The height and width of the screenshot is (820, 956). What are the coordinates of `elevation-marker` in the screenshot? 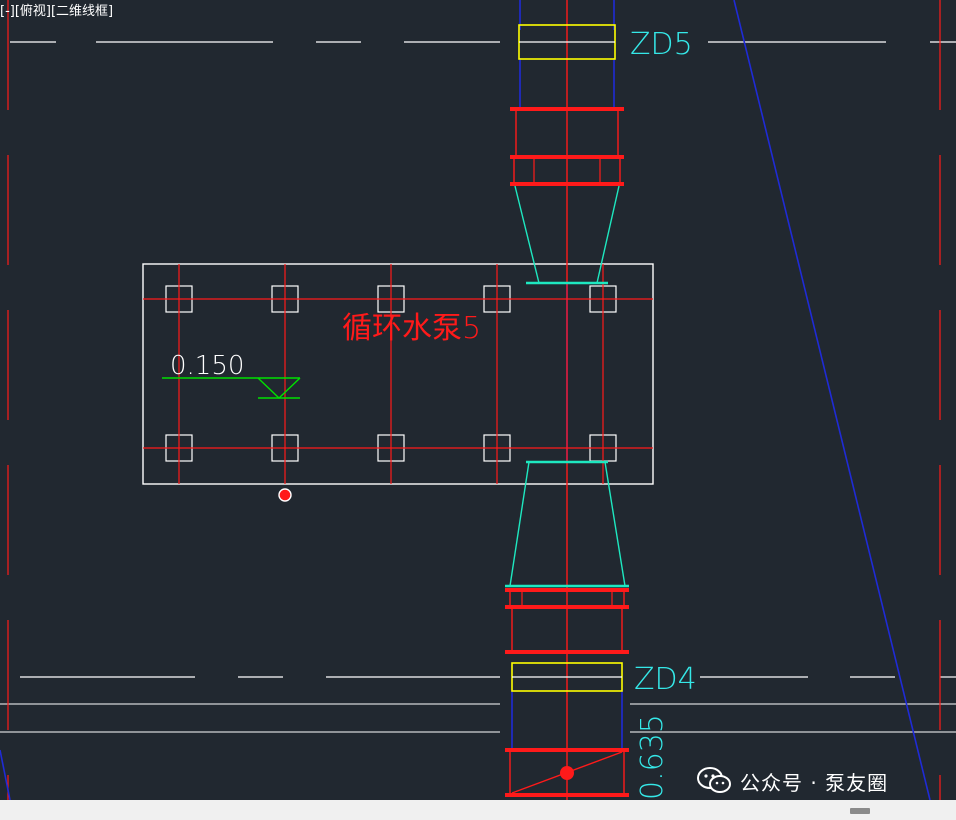 It's located at (231, 388).